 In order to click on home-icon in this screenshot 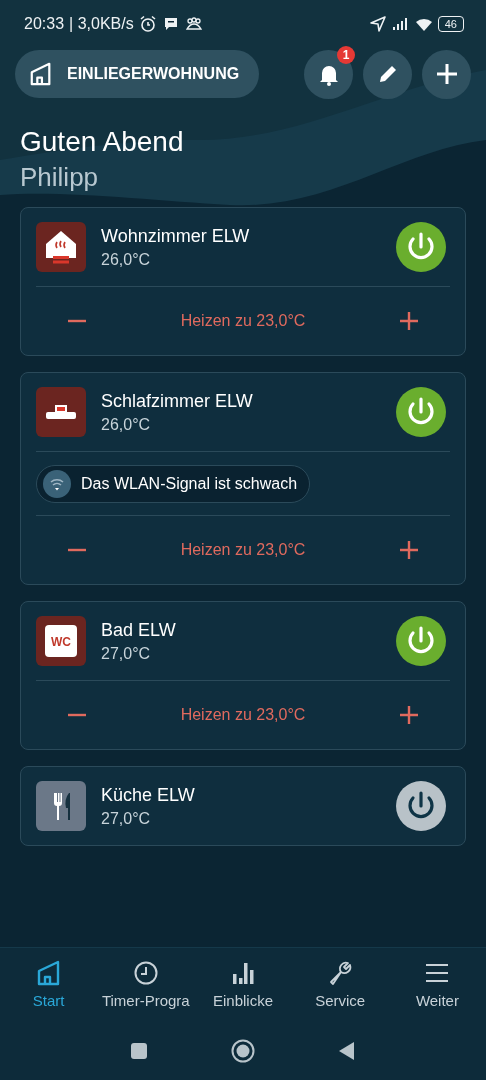, I will do `click(48, 973)`.